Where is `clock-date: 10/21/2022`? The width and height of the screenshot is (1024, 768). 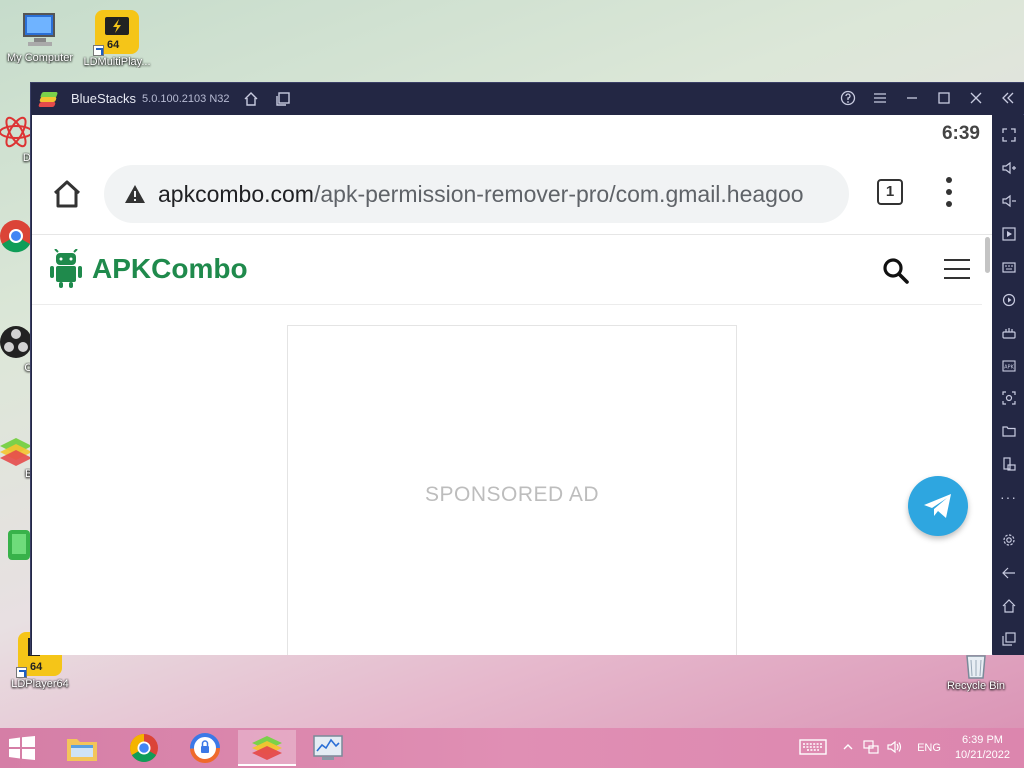
clock-date: 10/21/2022 is located at coordinates (982, 755).